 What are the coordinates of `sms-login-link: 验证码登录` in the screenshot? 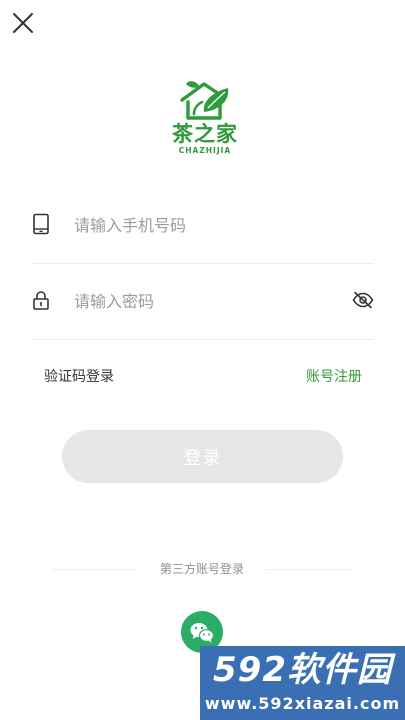 It's located at (79, 377).